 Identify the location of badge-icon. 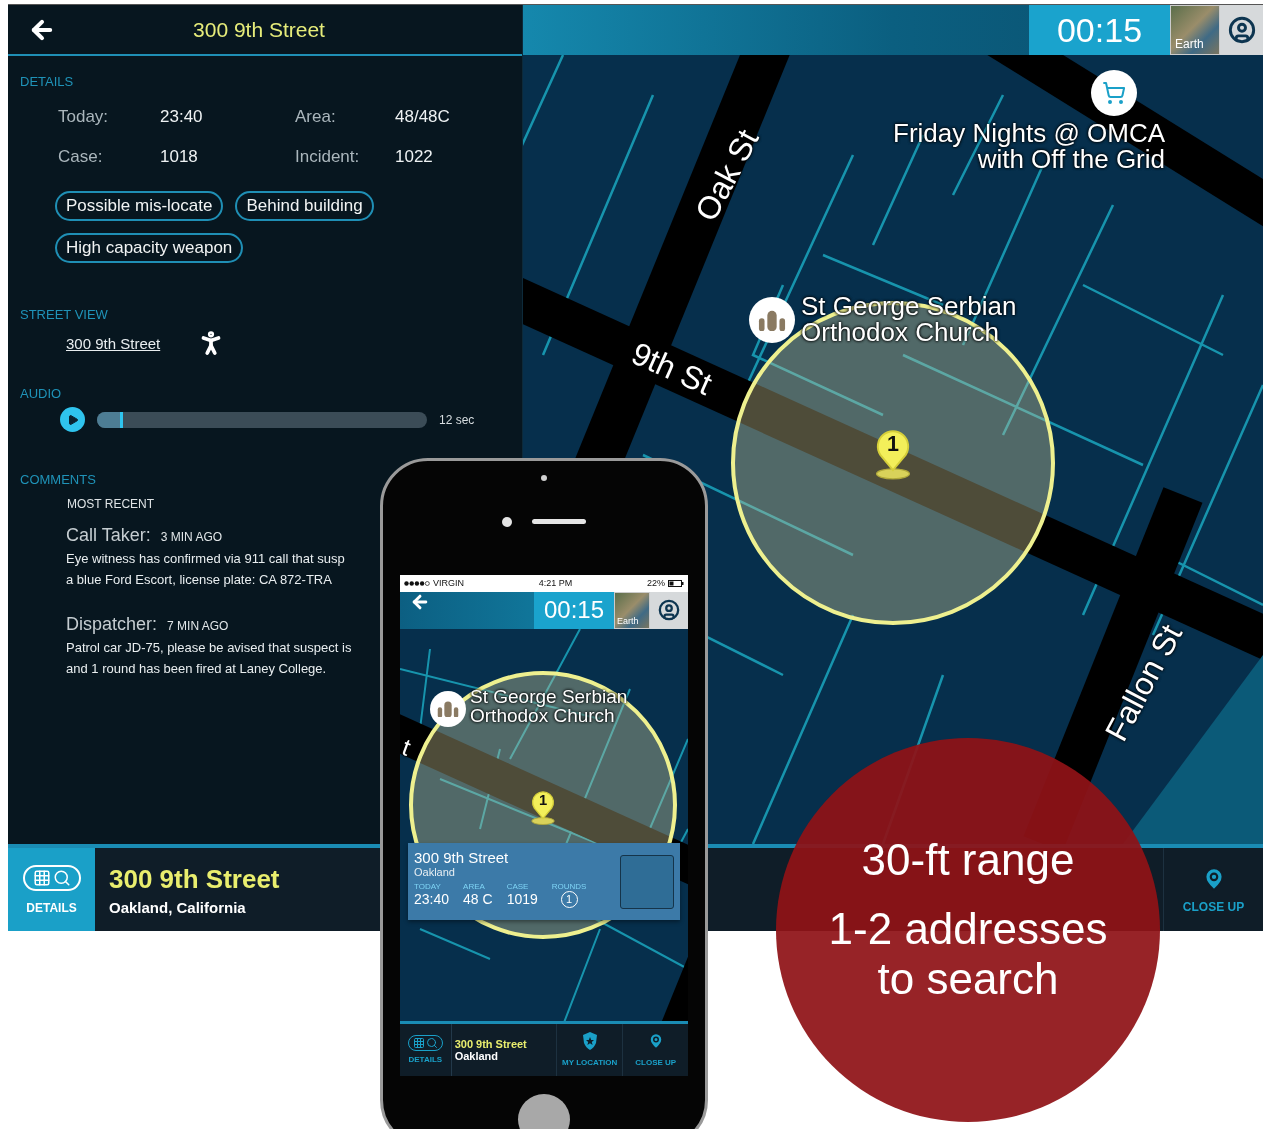
(589, 1041).